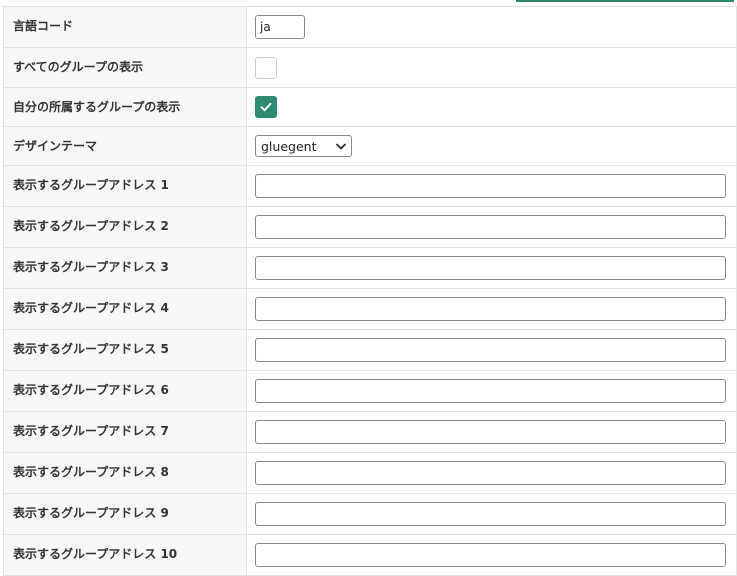  I want to click on show-my-groups-checkbox, so click(266, 107).